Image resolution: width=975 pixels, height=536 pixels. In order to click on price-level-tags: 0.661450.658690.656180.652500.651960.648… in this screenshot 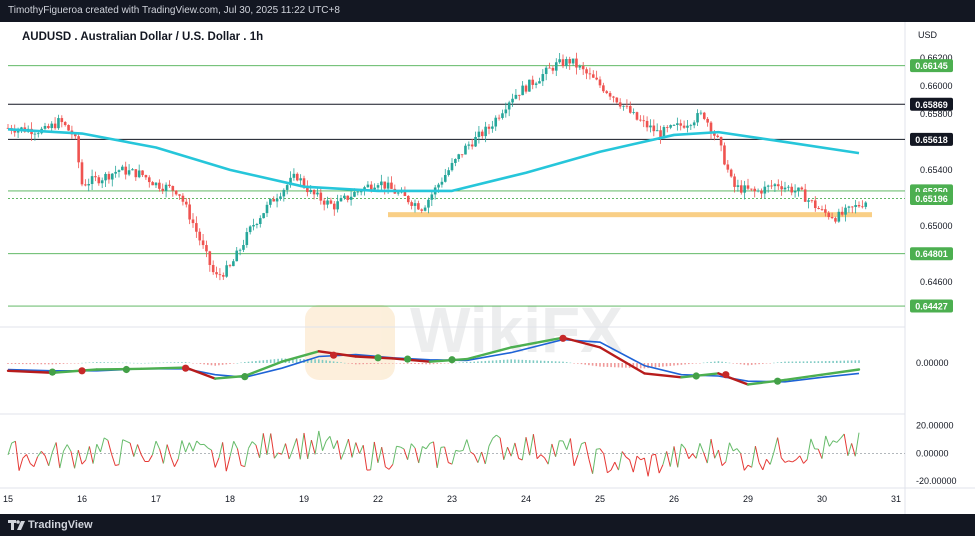, I will do `click(931, 186)`.